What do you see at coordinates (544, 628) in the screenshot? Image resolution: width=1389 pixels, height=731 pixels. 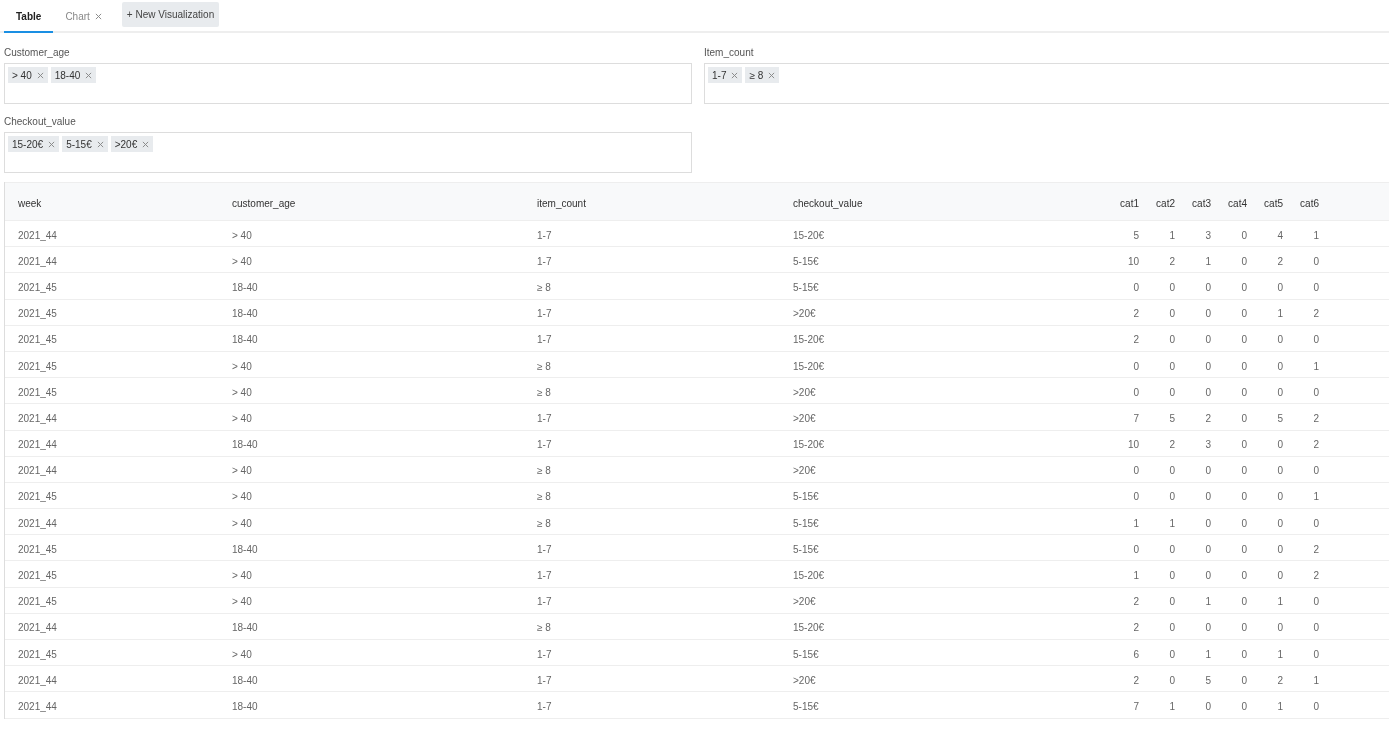 I see `table-cell: ≥ 8` at bounding box center [544, 628].